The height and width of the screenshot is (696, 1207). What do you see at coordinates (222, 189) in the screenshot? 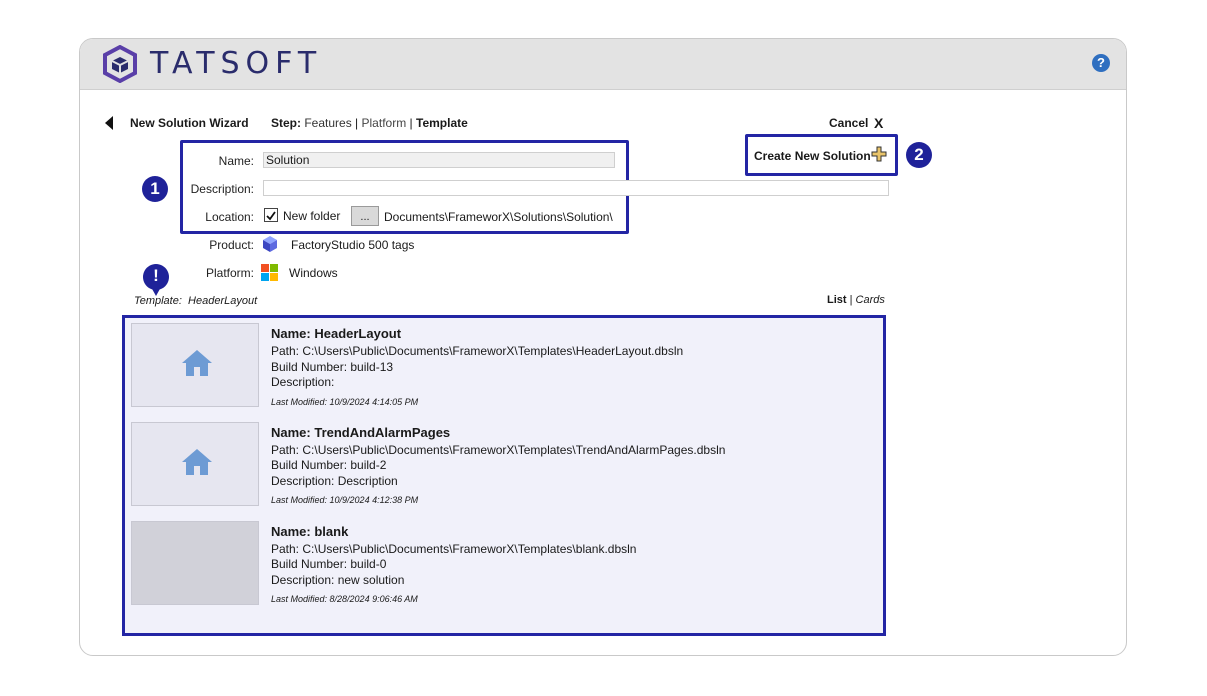
I see `description-label: Description:` at bounding box center [222, 189].